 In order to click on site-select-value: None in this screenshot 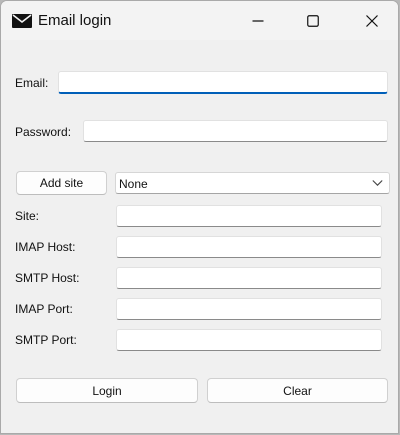, I will do `click(133, 184)`.